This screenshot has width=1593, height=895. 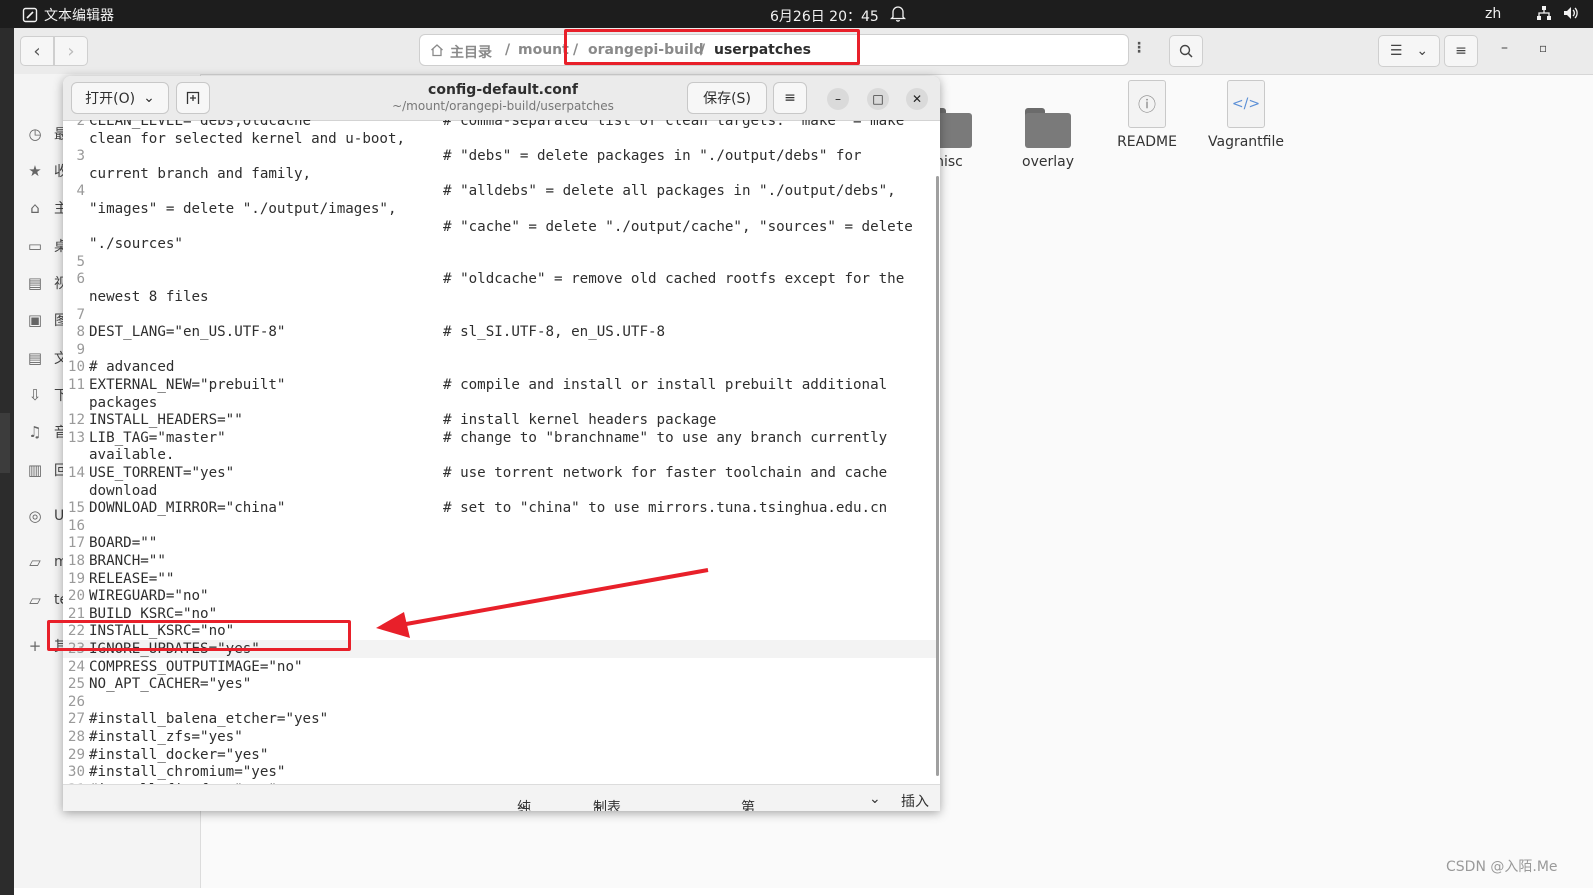 I want to click on annotation-arrow, so click(x=542, y=603).